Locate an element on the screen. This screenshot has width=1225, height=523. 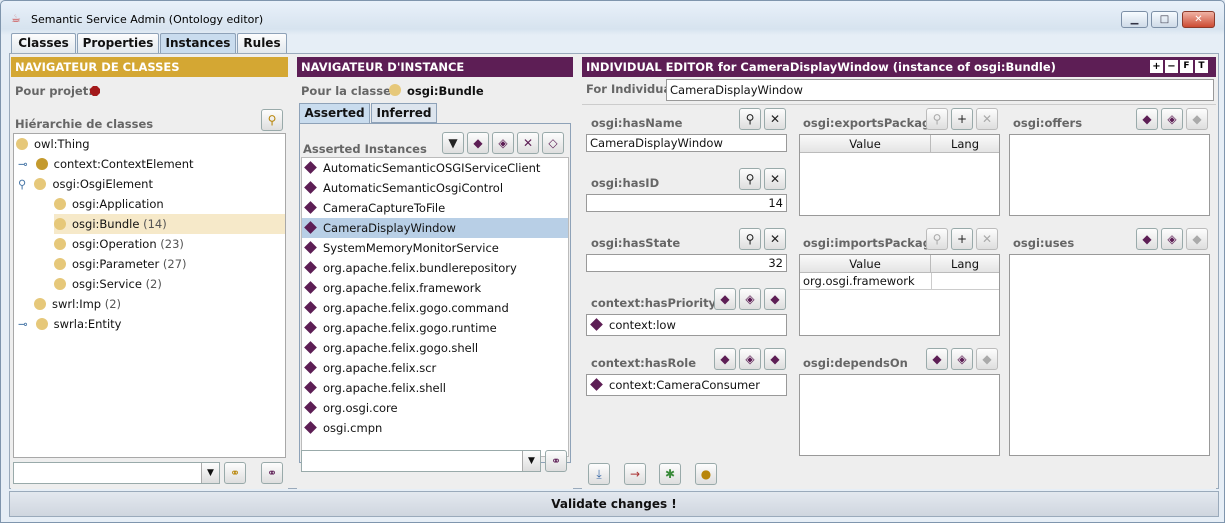
tab-rules: Rules is located at coordinates (262, 43).